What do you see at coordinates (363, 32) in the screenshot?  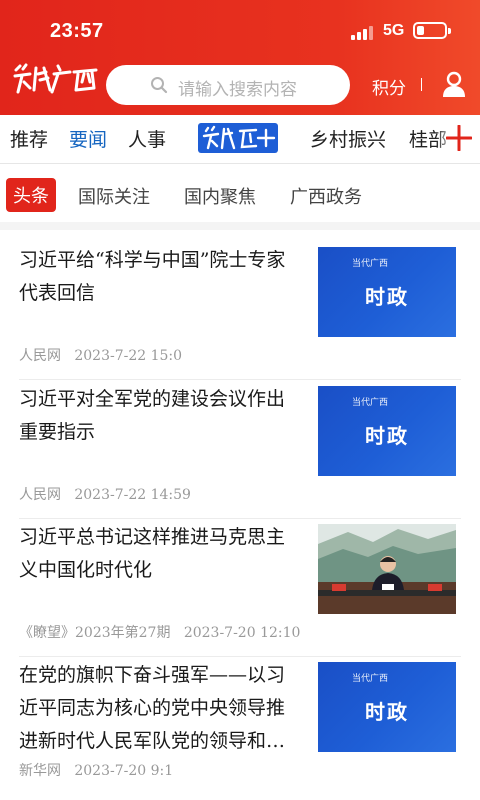 I see `signal-icon` at bounding box center [363, 32].